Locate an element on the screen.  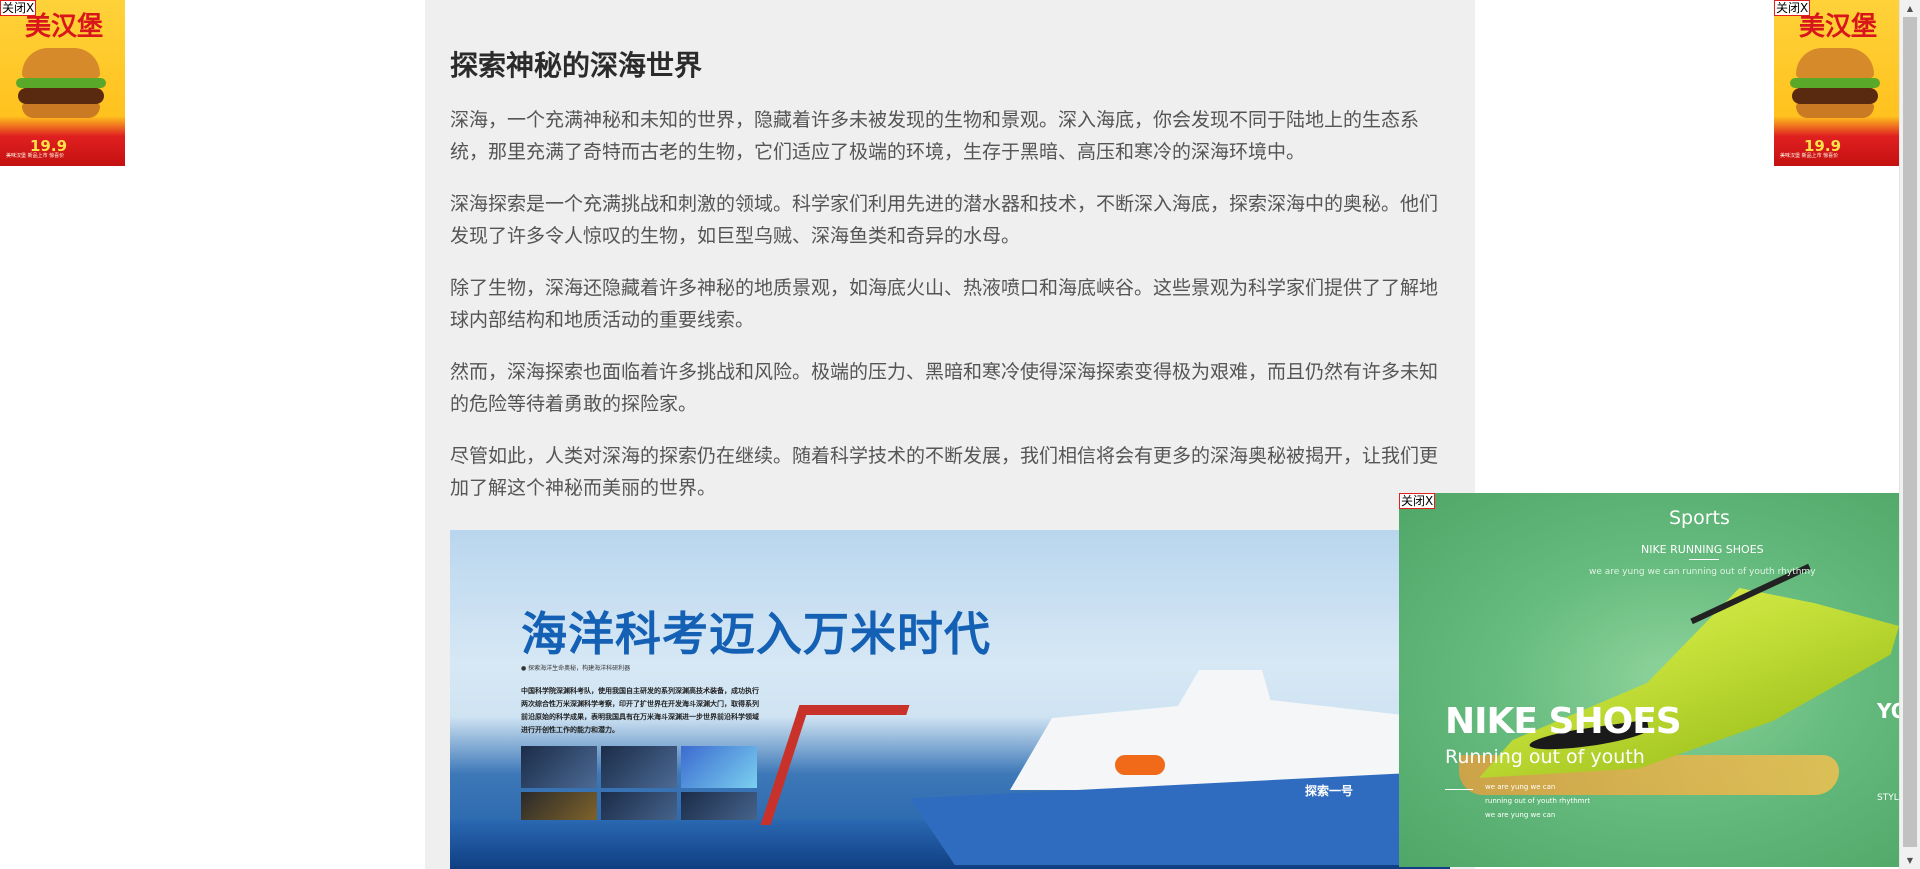
left-burger-ad: 美汉堡 19.9 美味汉堡 新品上市 惊喜价 is located at coordinates (62, 83).